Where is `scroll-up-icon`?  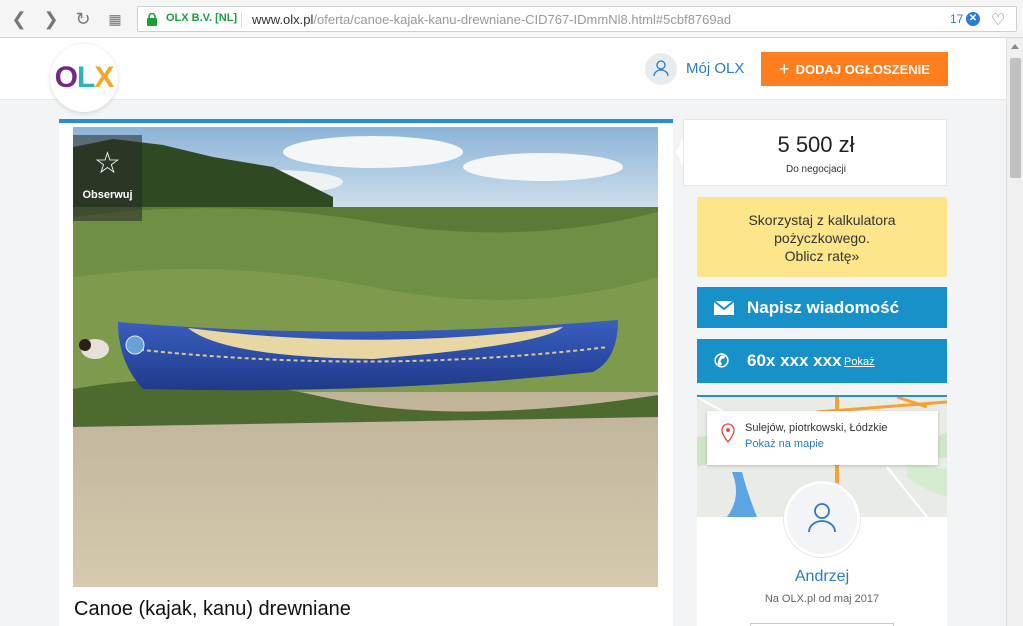 scroll-up-icon is located at coordinates (1015, 46).